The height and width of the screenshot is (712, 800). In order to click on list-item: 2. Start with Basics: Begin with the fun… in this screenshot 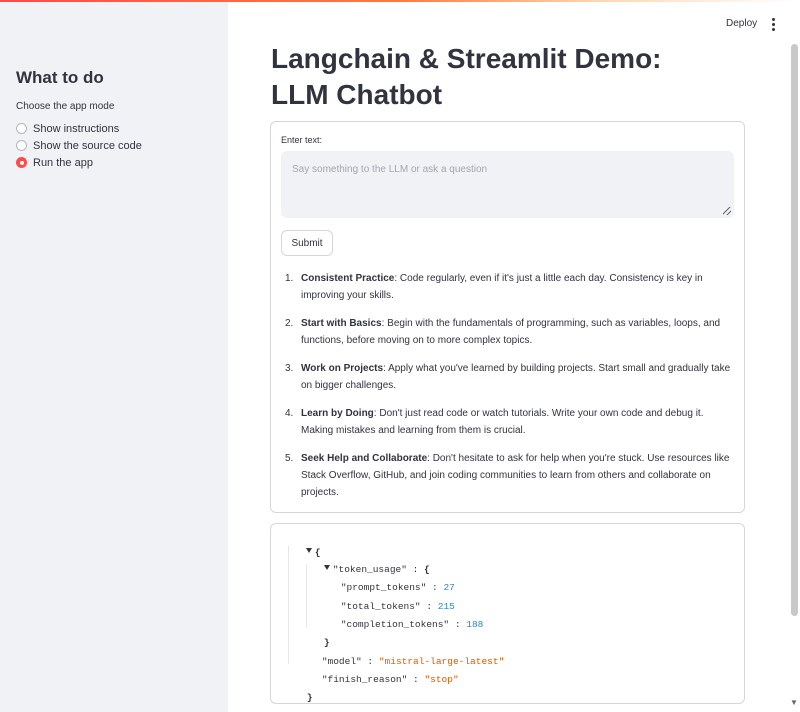, I will do `click(509, 332)`.